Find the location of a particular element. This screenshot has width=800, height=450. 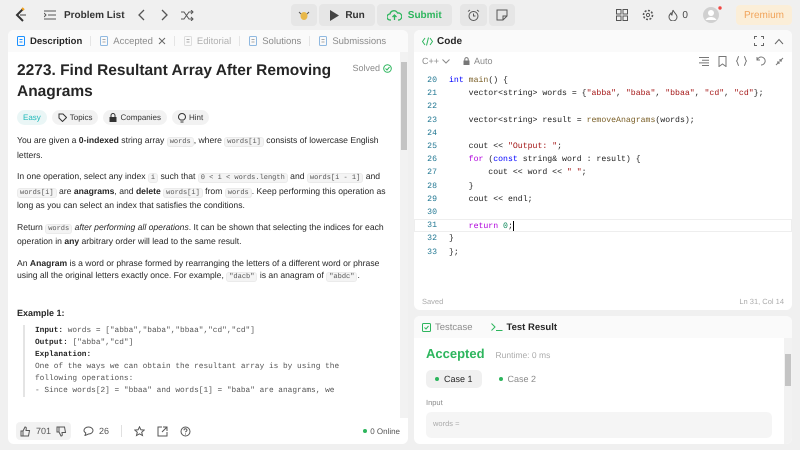

format-icon is located at coordinates (704, 61).